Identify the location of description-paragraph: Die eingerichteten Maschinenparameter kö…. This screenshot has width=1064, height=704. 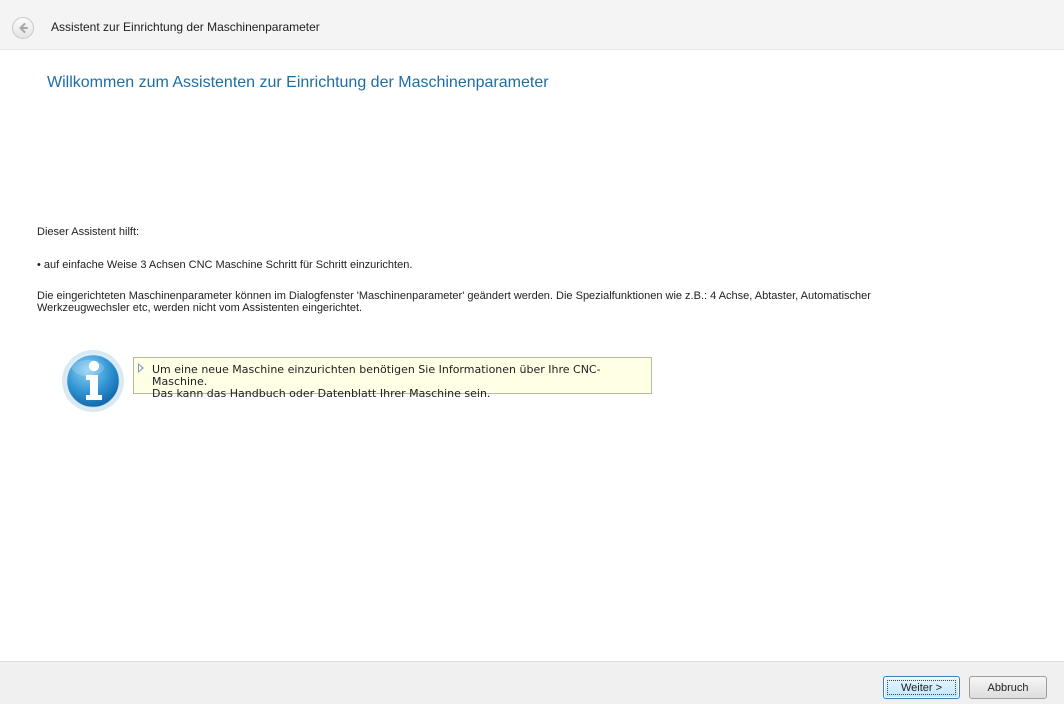
(454, 302).